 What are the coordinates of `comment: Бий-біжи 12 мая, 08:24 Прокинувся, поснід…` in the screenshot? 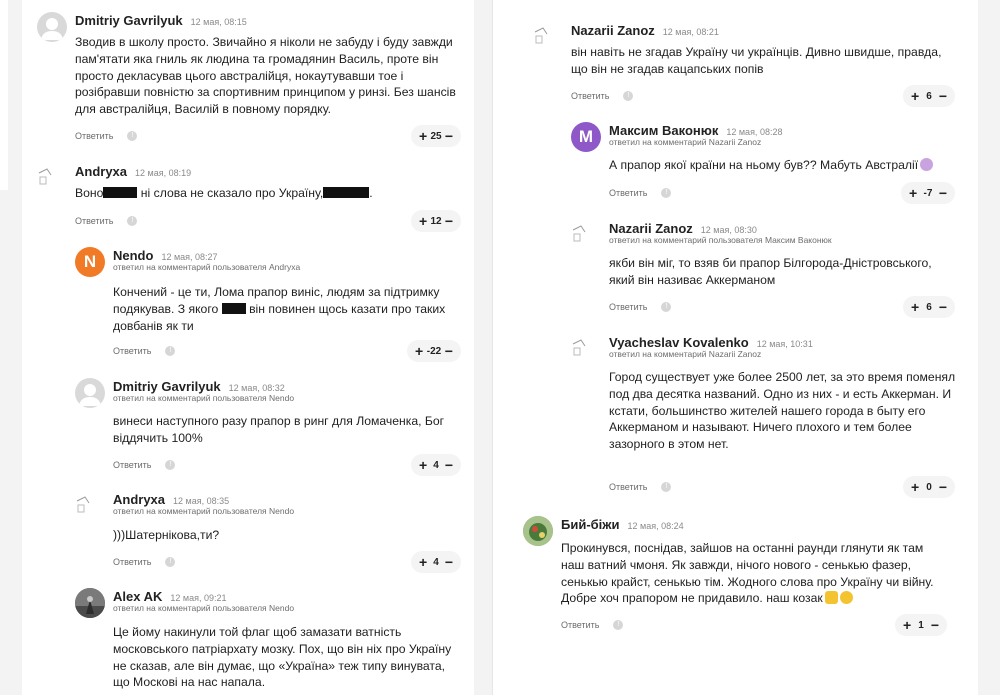 It's located at (743, 581).